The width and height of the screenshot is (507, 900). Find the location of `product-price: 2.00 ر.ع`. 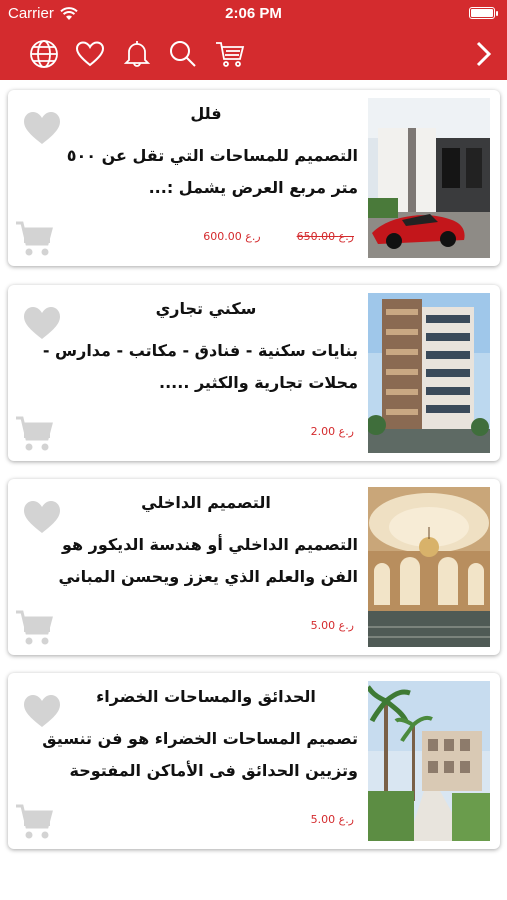

product-price: 2.00 ر.ع is located at coordinates (332, 431).